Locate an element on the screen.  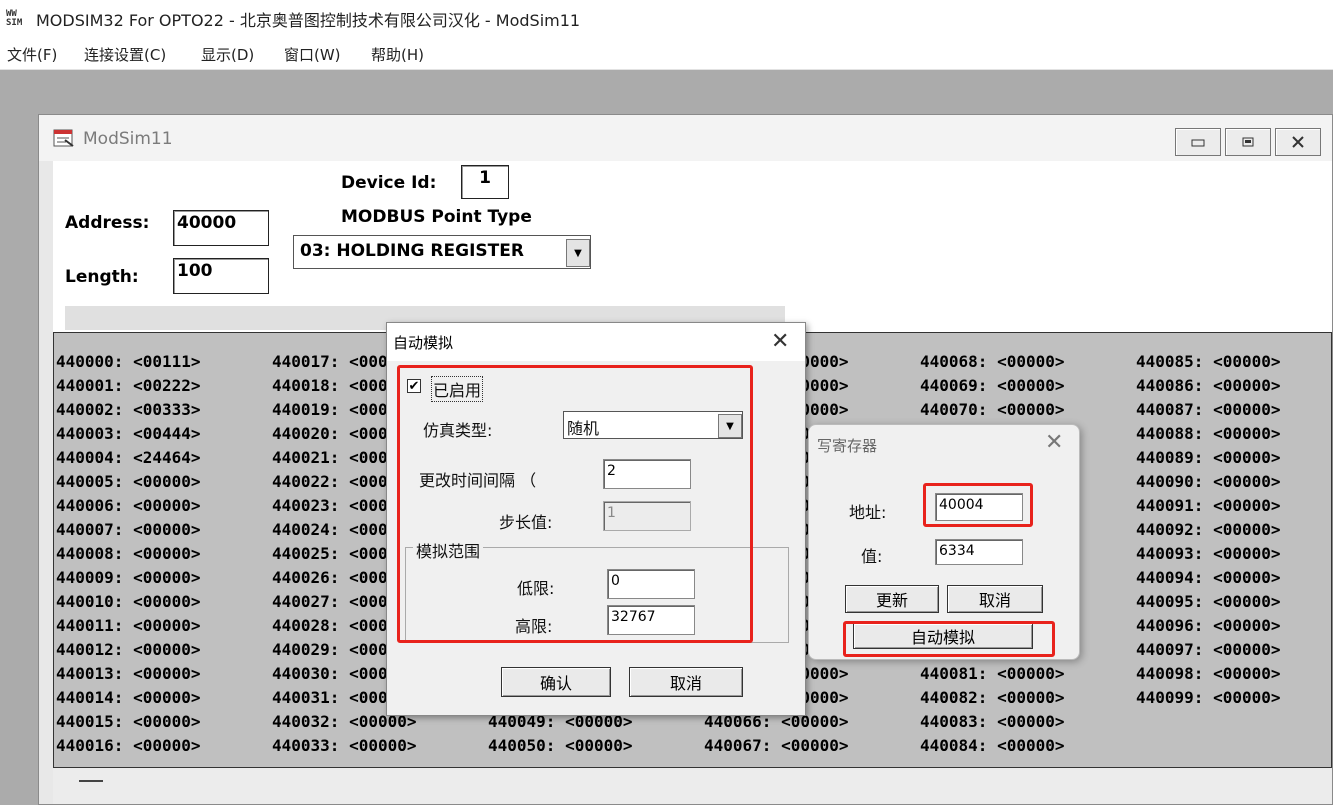
register-value: 440013: <00000> is located at coordinates (128, 673).